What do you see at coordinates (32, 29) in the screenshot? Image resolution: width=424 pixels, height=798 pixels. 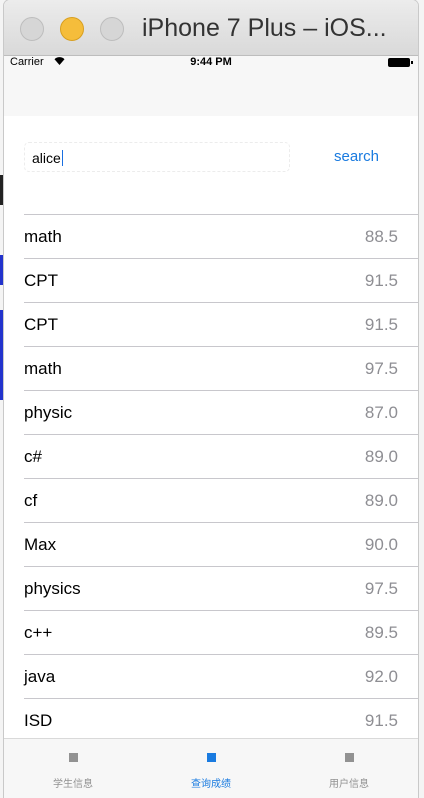 I see `window-close-button` at bounding box center [32, 29].